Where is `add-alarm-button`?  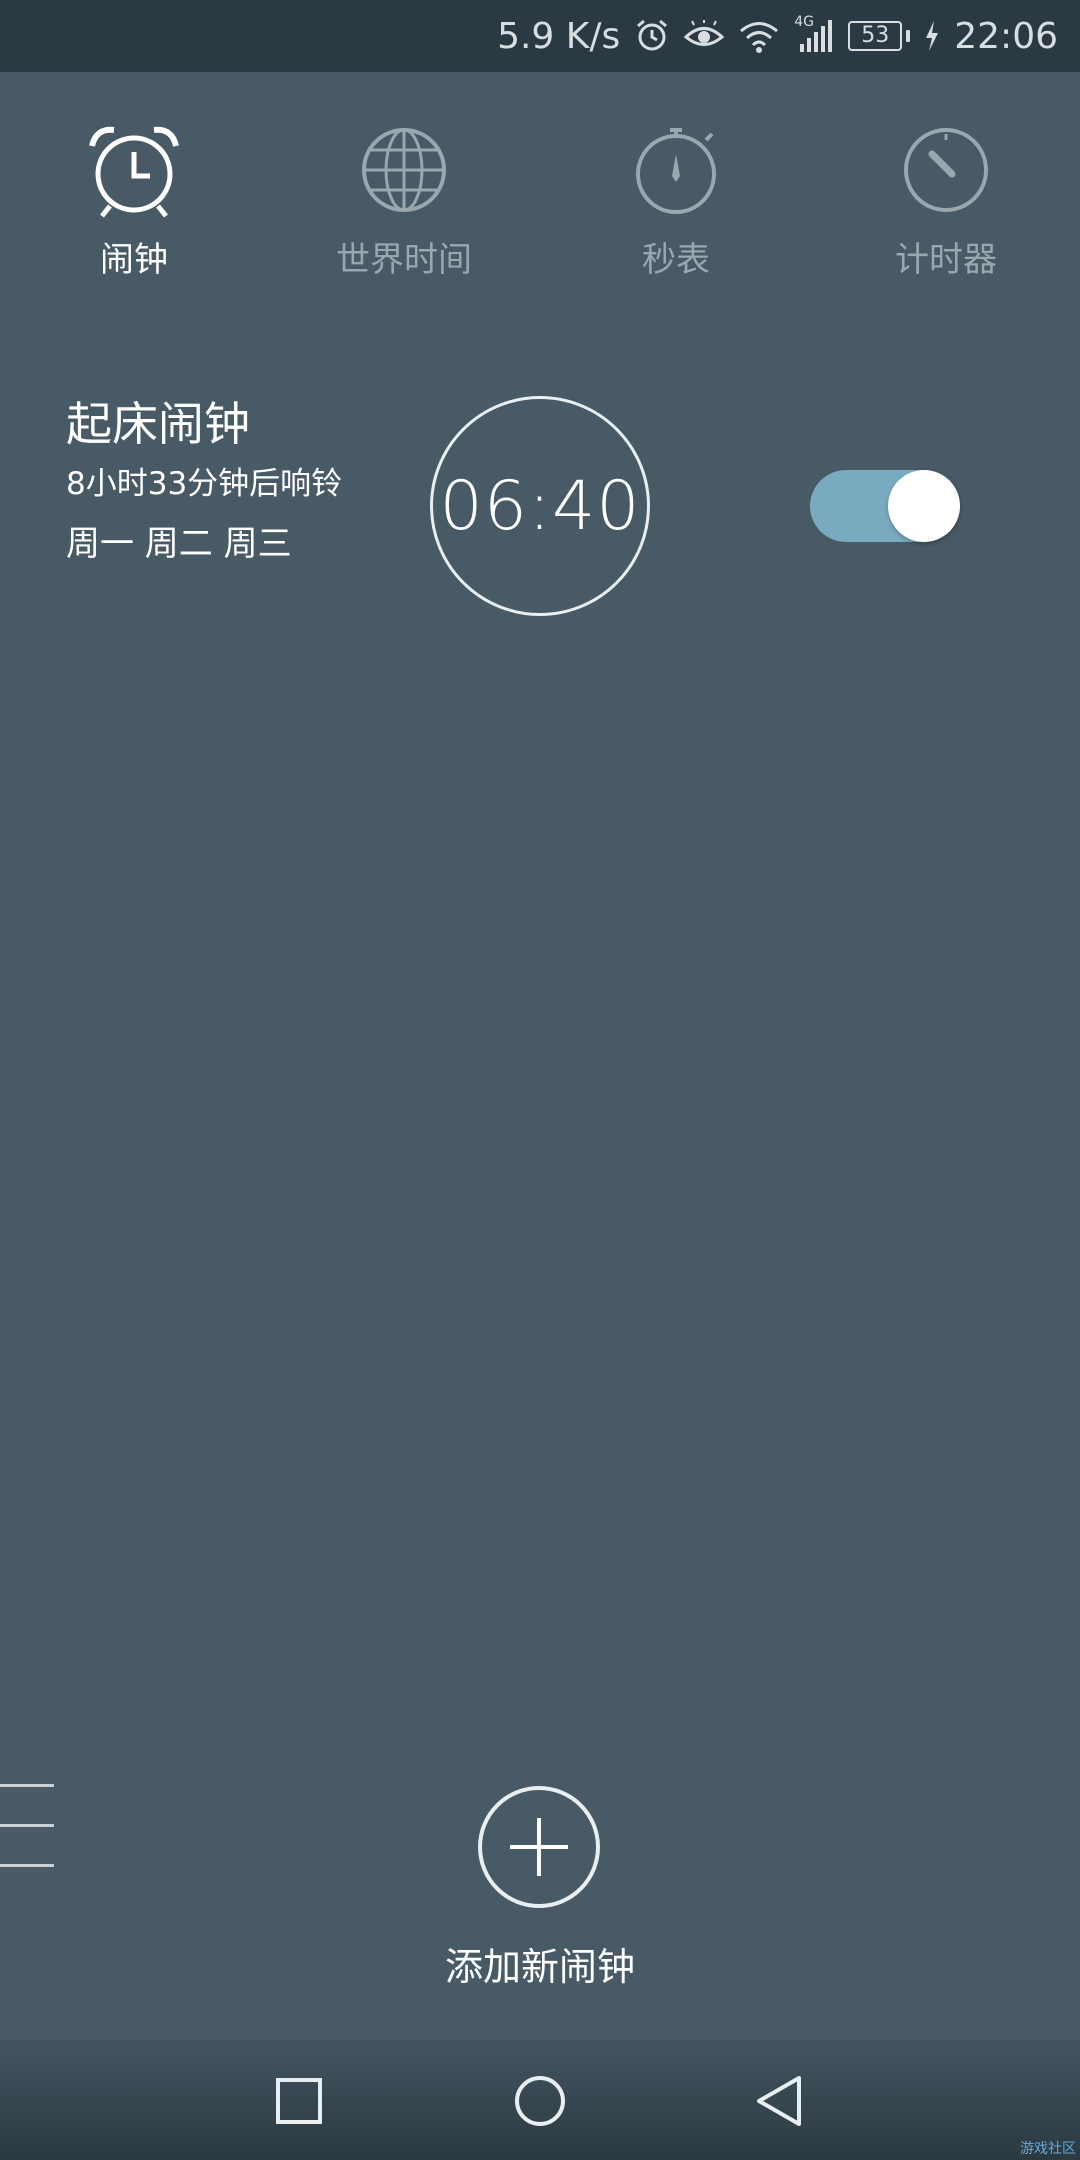
add-alarm-button is located at coordinates (539, 1847).